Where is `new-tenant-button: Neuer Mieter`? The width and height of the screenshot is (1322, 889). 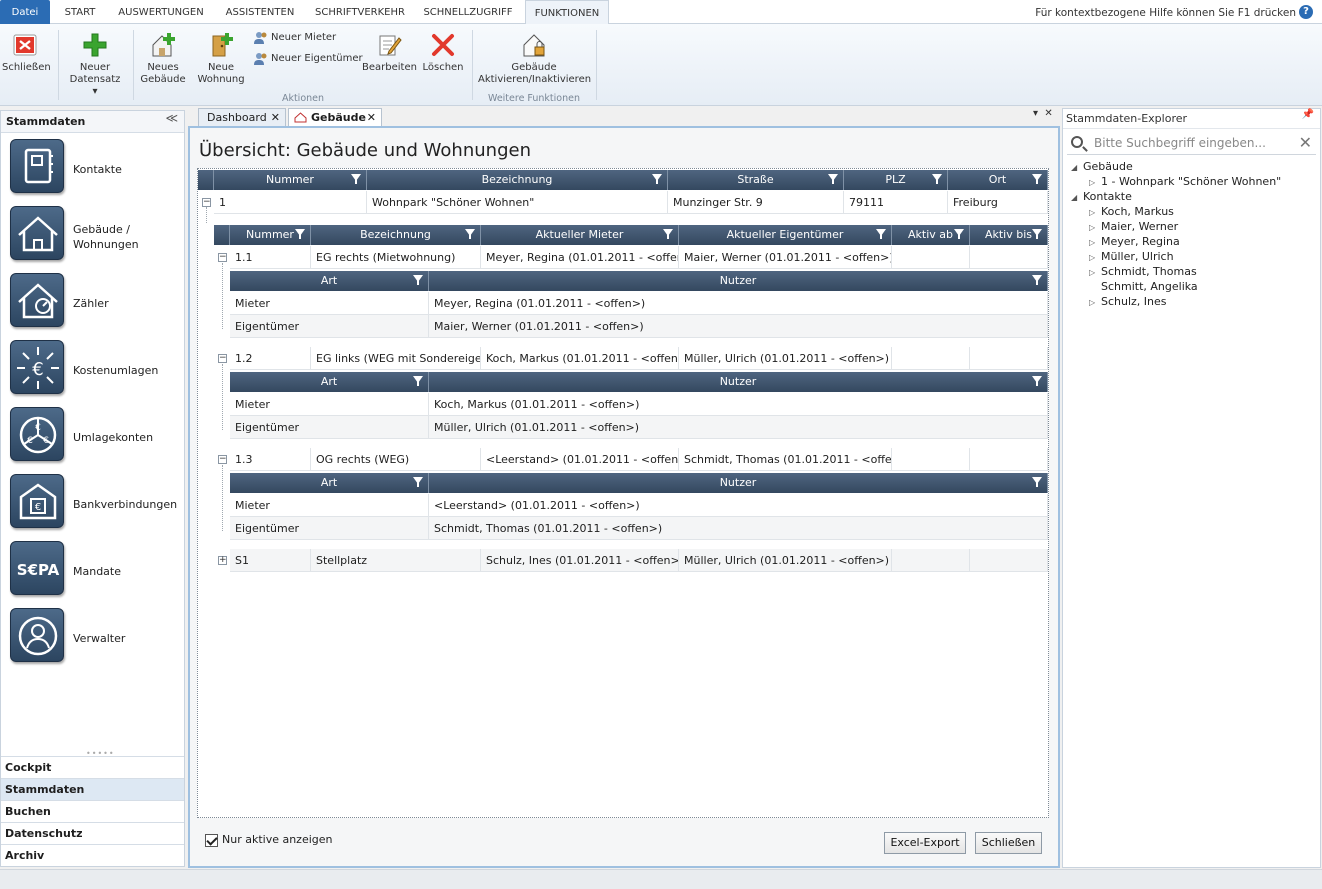 new-tenant-button: Neuer Mieter is located at coordinates (295, 38).